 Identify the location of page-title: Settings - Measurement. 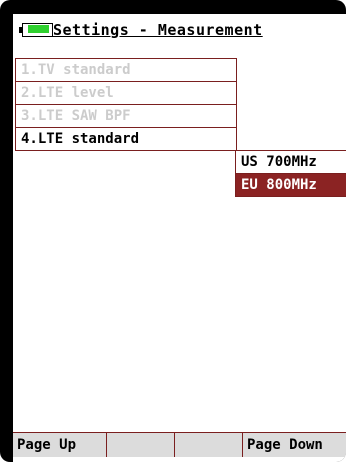
(158, 30).